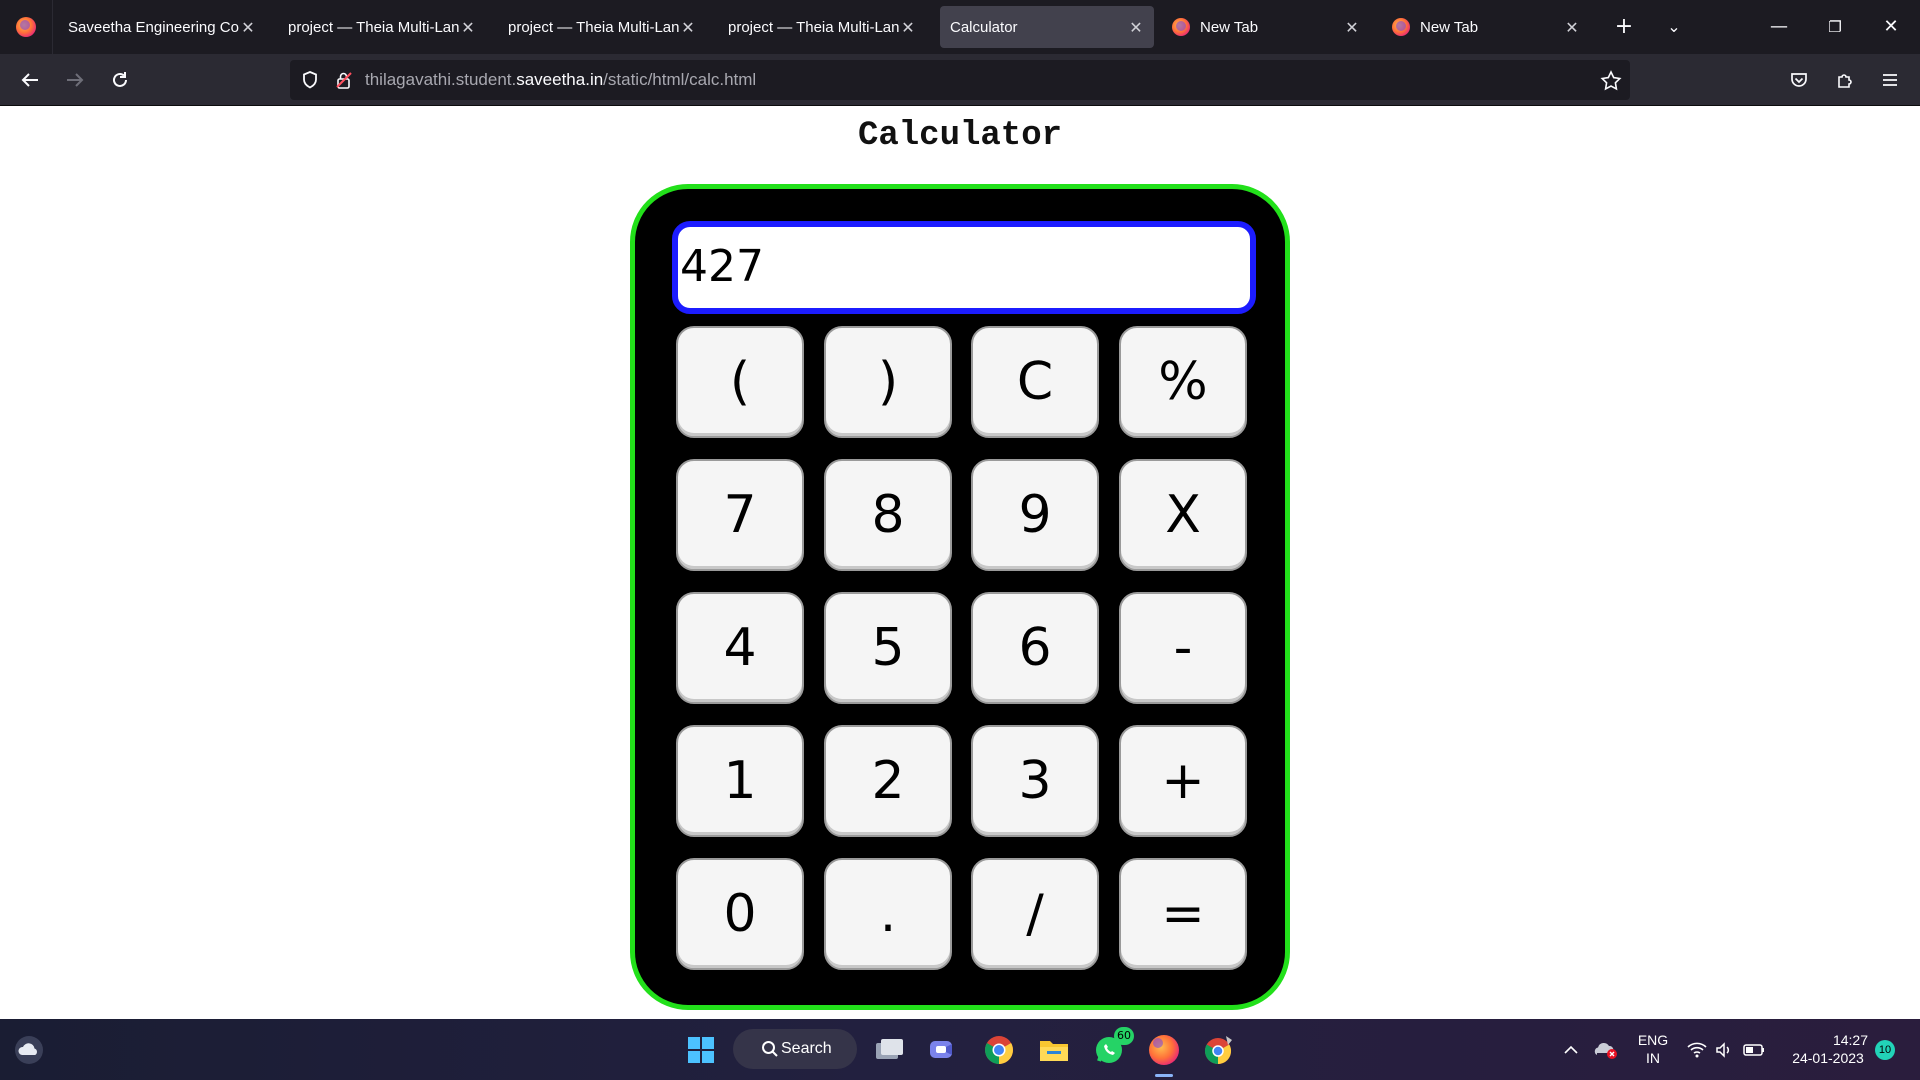 The image size is (1920, 1080). I want to click on notification-badge: 10, so click(1885, 1050).